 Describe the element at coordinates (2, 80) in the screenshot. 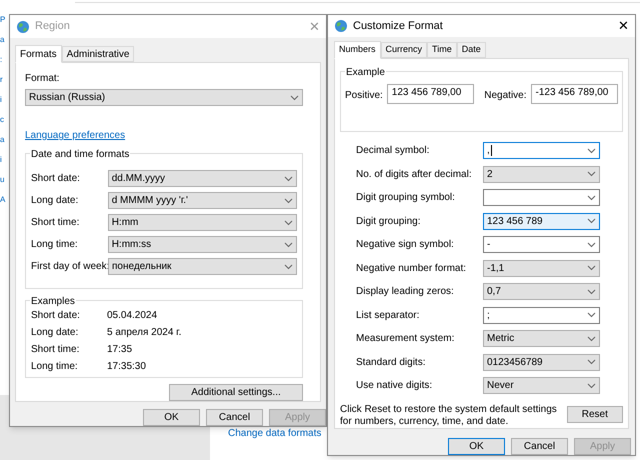

I see `cut-text: r` at that location.